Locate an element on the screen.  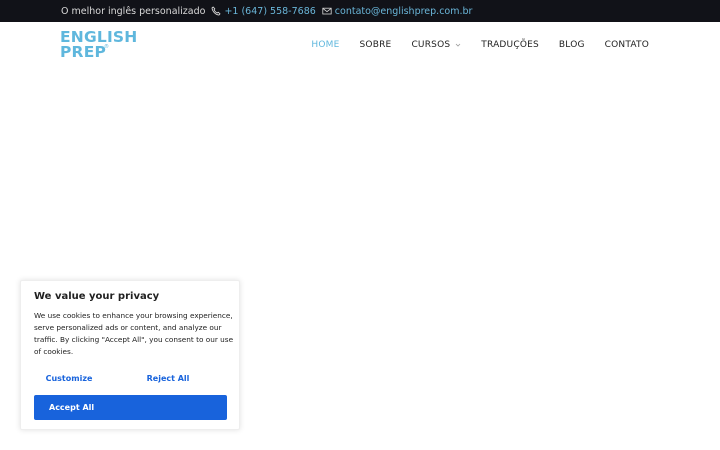
phone-icon is located at coordinates (216, 11).